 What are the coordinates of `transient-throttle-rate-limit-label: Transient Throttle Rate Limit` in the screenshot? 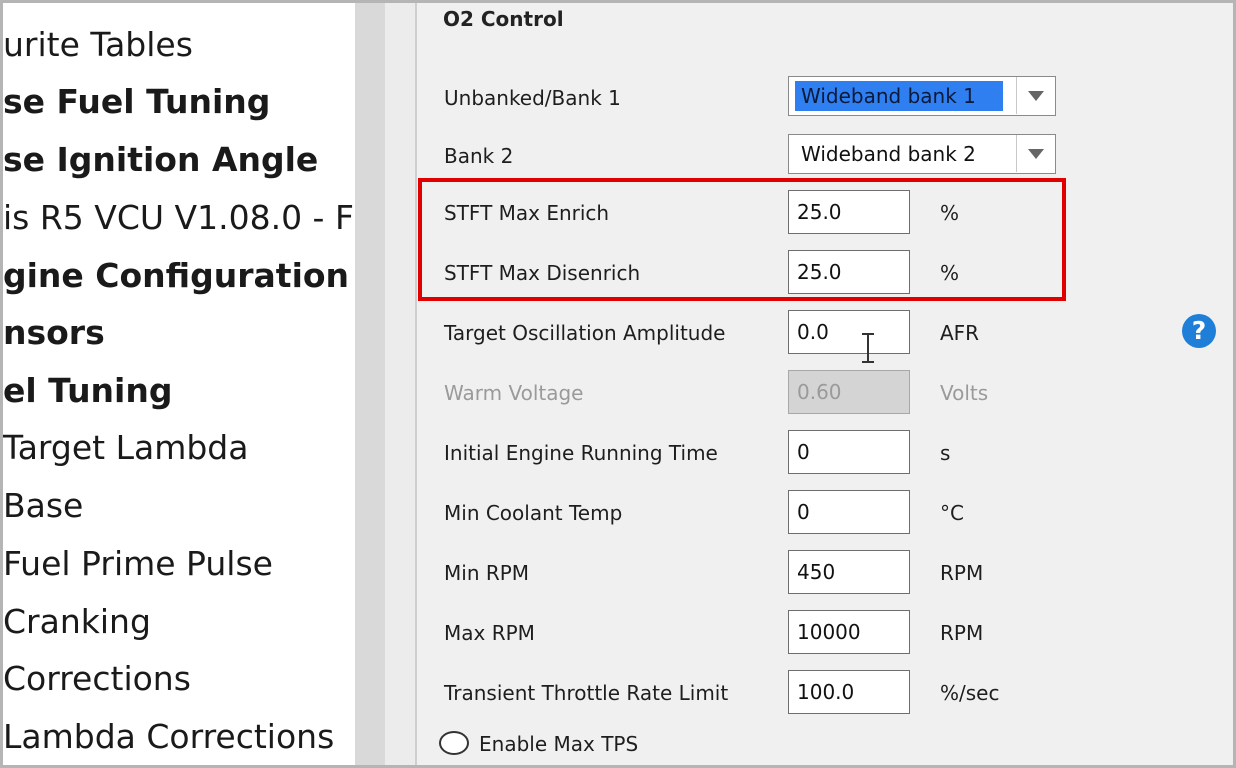 It's located at (586, 693).